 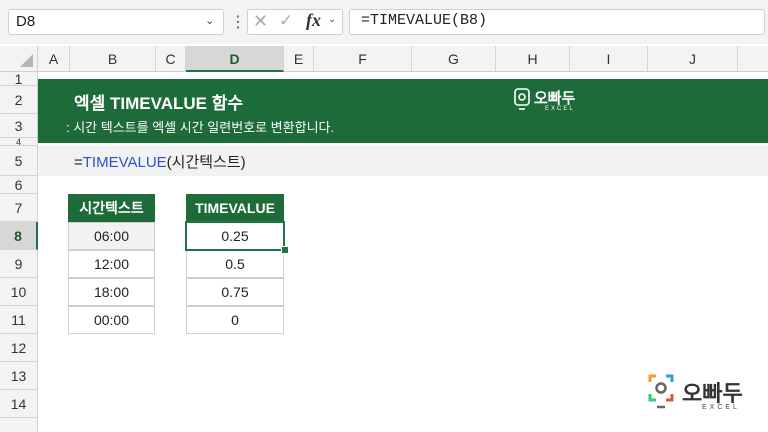 What do you see at coordinates (721, 407) in the screenshot?
I see `brand-sub-footer: EXCEL` at bounding box center [721, 407].